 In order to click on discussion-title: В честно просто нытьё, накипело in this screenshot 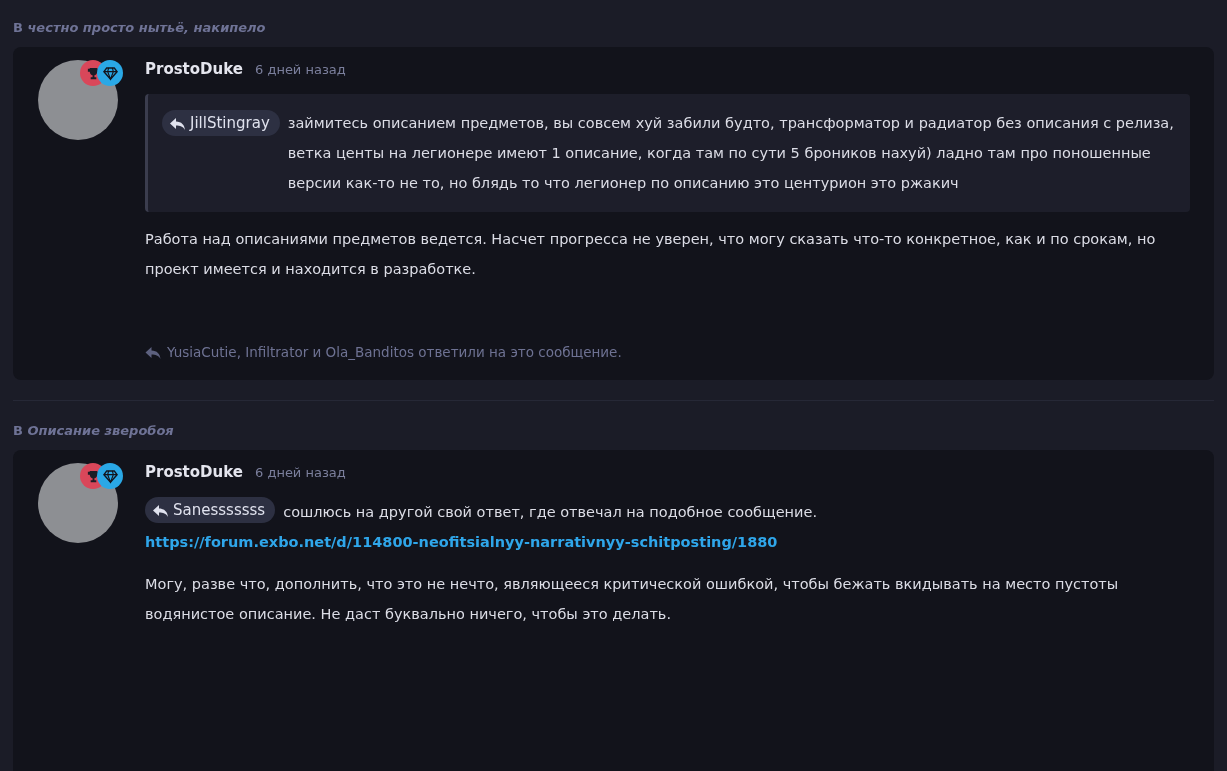, I will do `click(613, 27)`.